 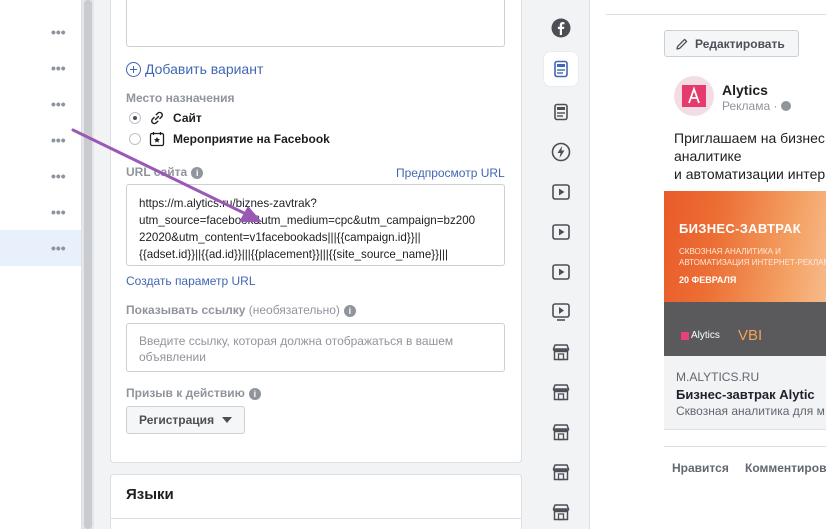 I want to click on destination-option-label: Мероприятие на Facebook, so click(x=251, y=139).